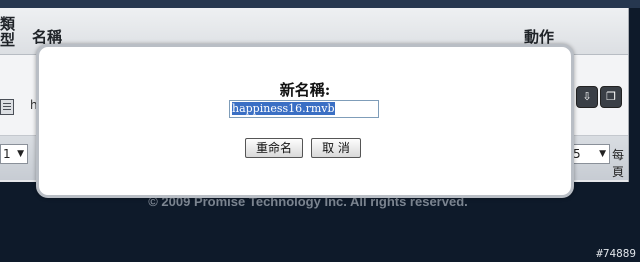 The width and height of the screenshot is (640, 262). I want to click on dialog-title: 新名稱:, so click(305, 90).